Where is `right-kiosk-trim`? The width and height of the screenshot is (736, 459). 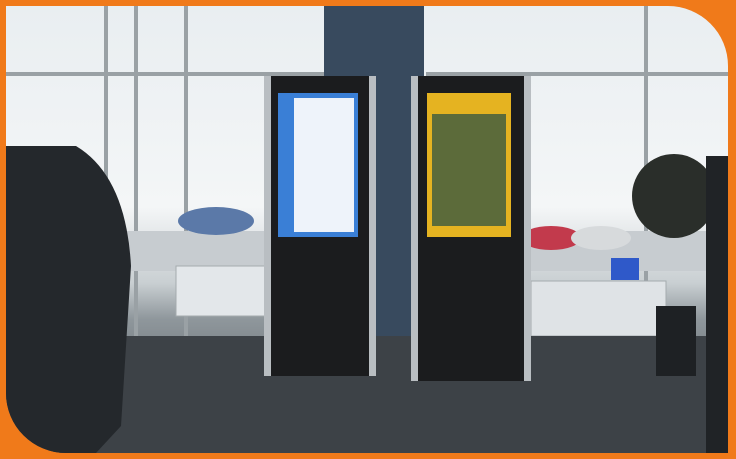 right-kiosk-trim is located at coordinates (414, 228).